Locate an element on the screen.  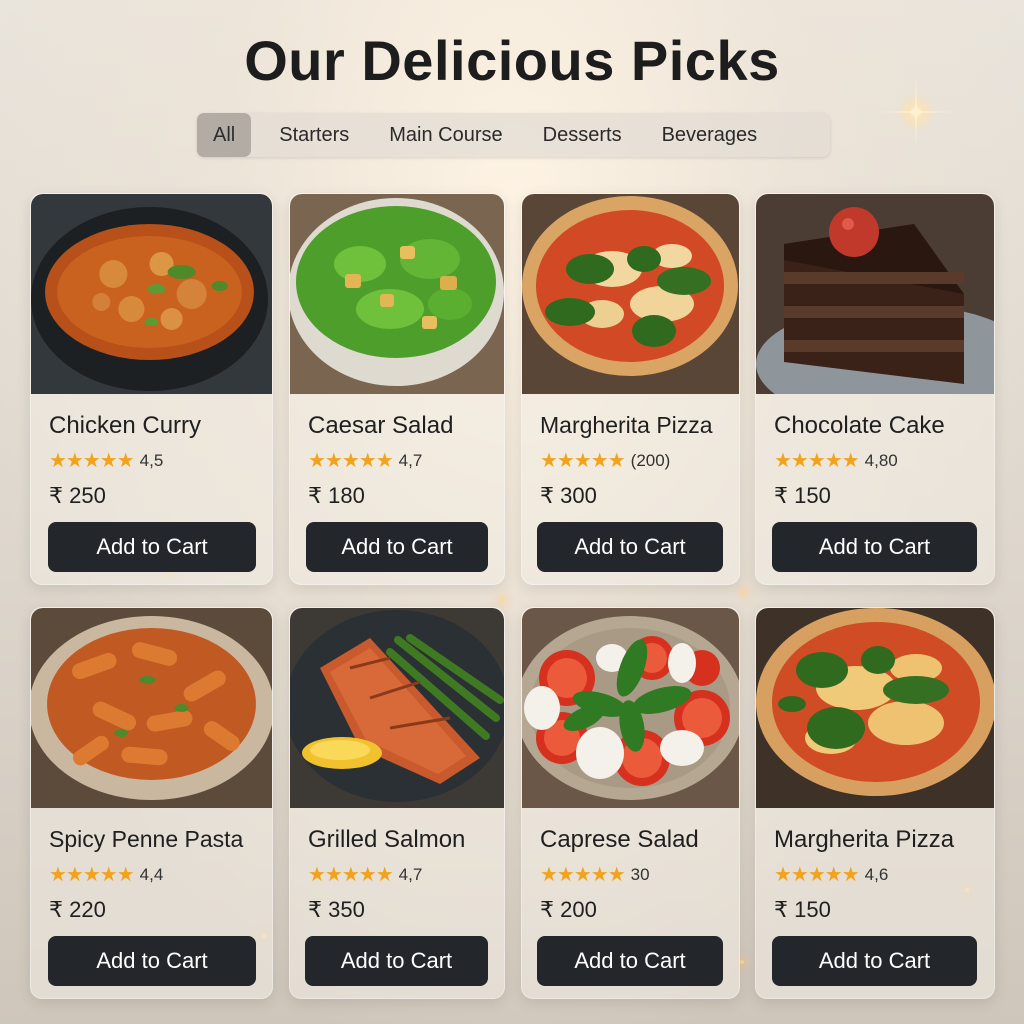
item-name: Grilled Salmon is located at coordinates (387, 839).